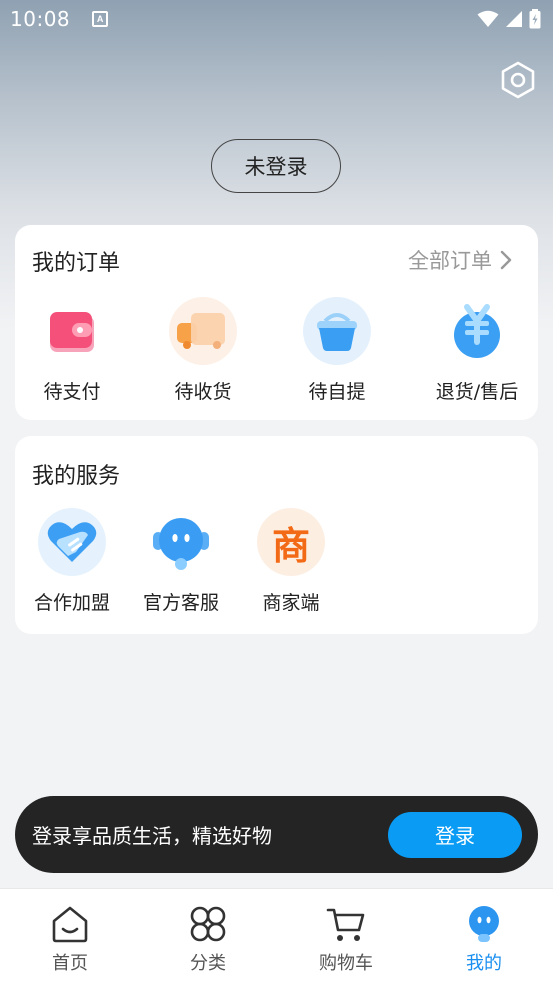 The width and height of the screenshot is (553, 984). I want to click on service-partner-join: 合作加盟, so click(72, 561).